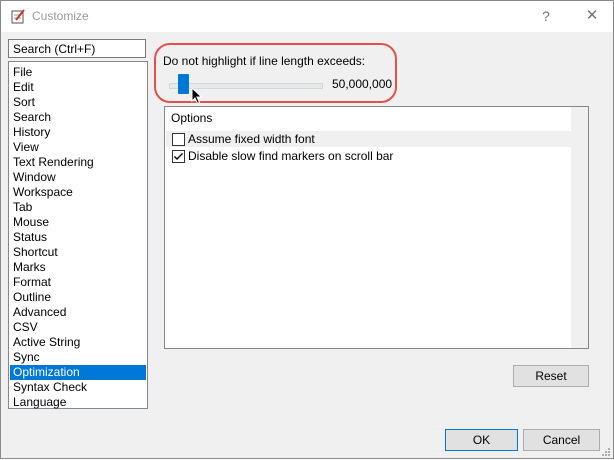 The height and width of the screenshot is (460, 614). Describe the element at coordinates (78, 237) in the screenshot. I see `category-item-status: Status` at that location.